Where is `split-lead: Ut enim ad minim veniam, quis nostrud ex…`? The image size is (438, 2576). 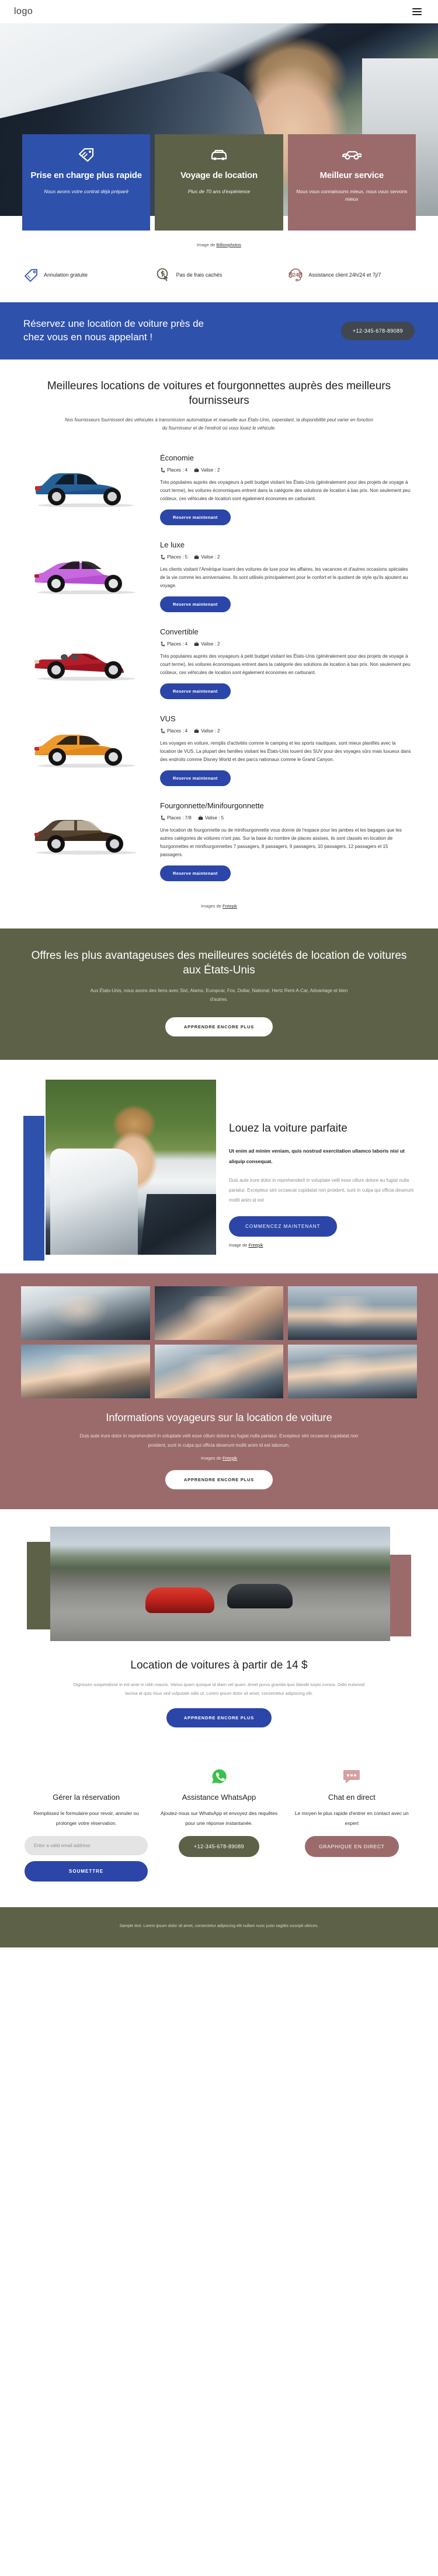
split-lead: Ut enim ad minim veniam, quis nostrud ex… is located at coordinates (317, 1155).